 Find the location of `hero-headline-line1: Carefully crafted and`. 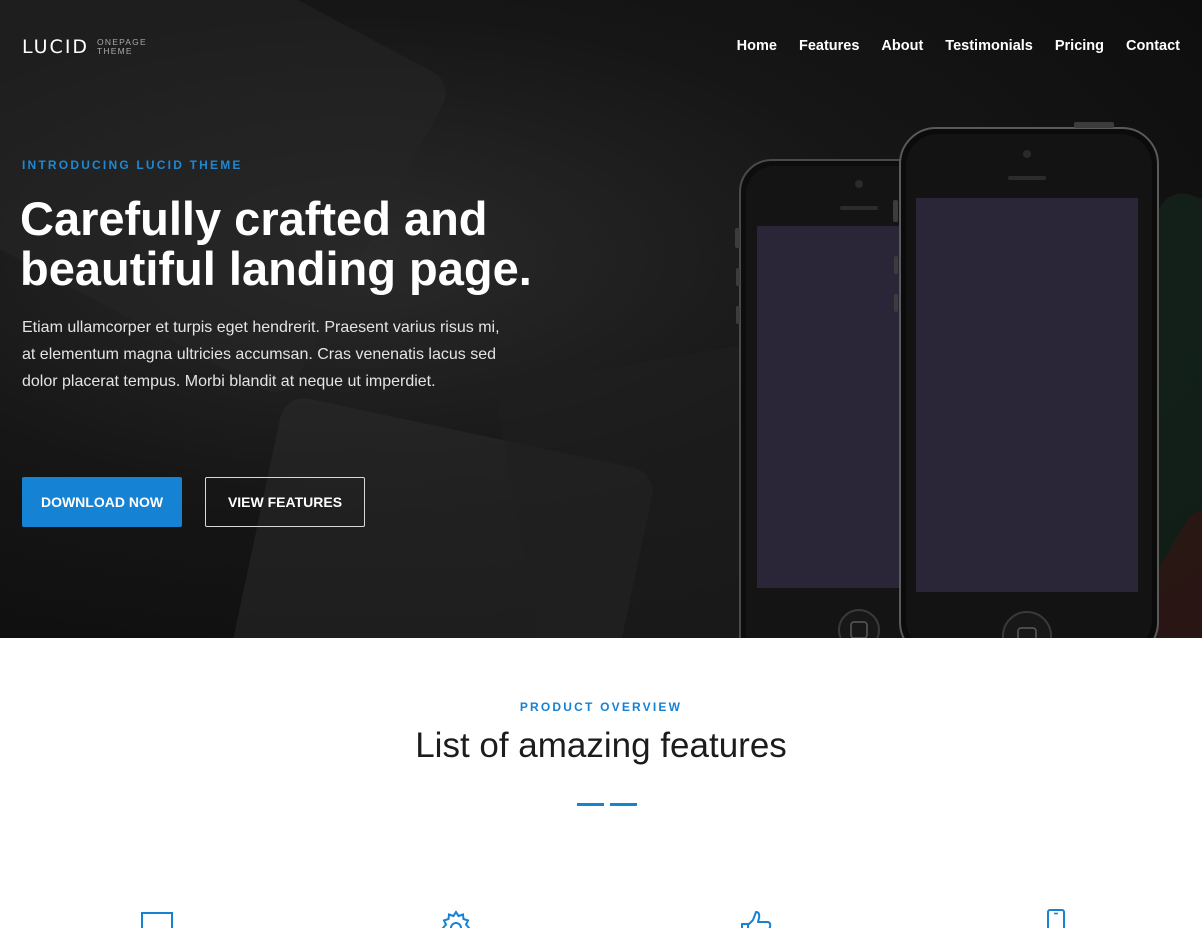

hero-headline-line1: Carefully crafted and is located at coordinates (254, 218).